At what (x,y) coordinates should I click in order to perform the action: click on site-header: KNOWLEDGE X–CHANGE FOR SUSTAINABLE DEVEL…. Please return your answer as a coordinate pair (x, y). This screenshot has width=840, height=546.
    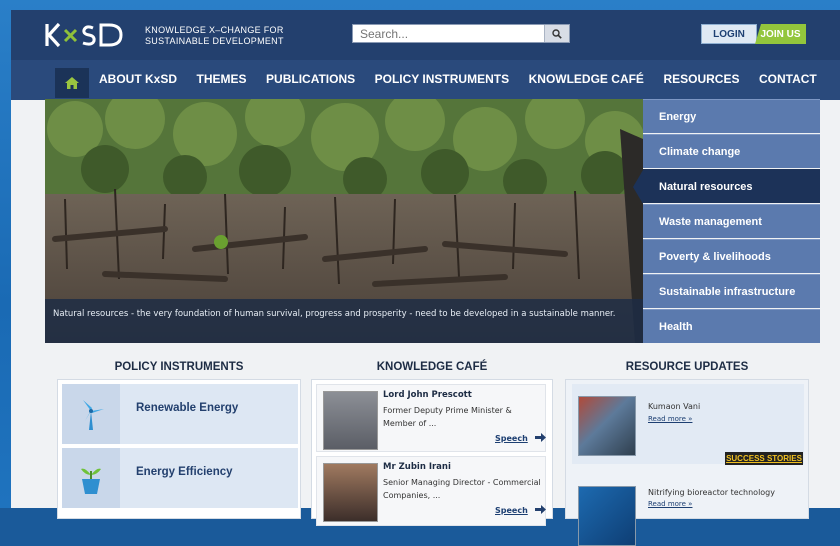
    Looking at the image, I should click on (425, 35).